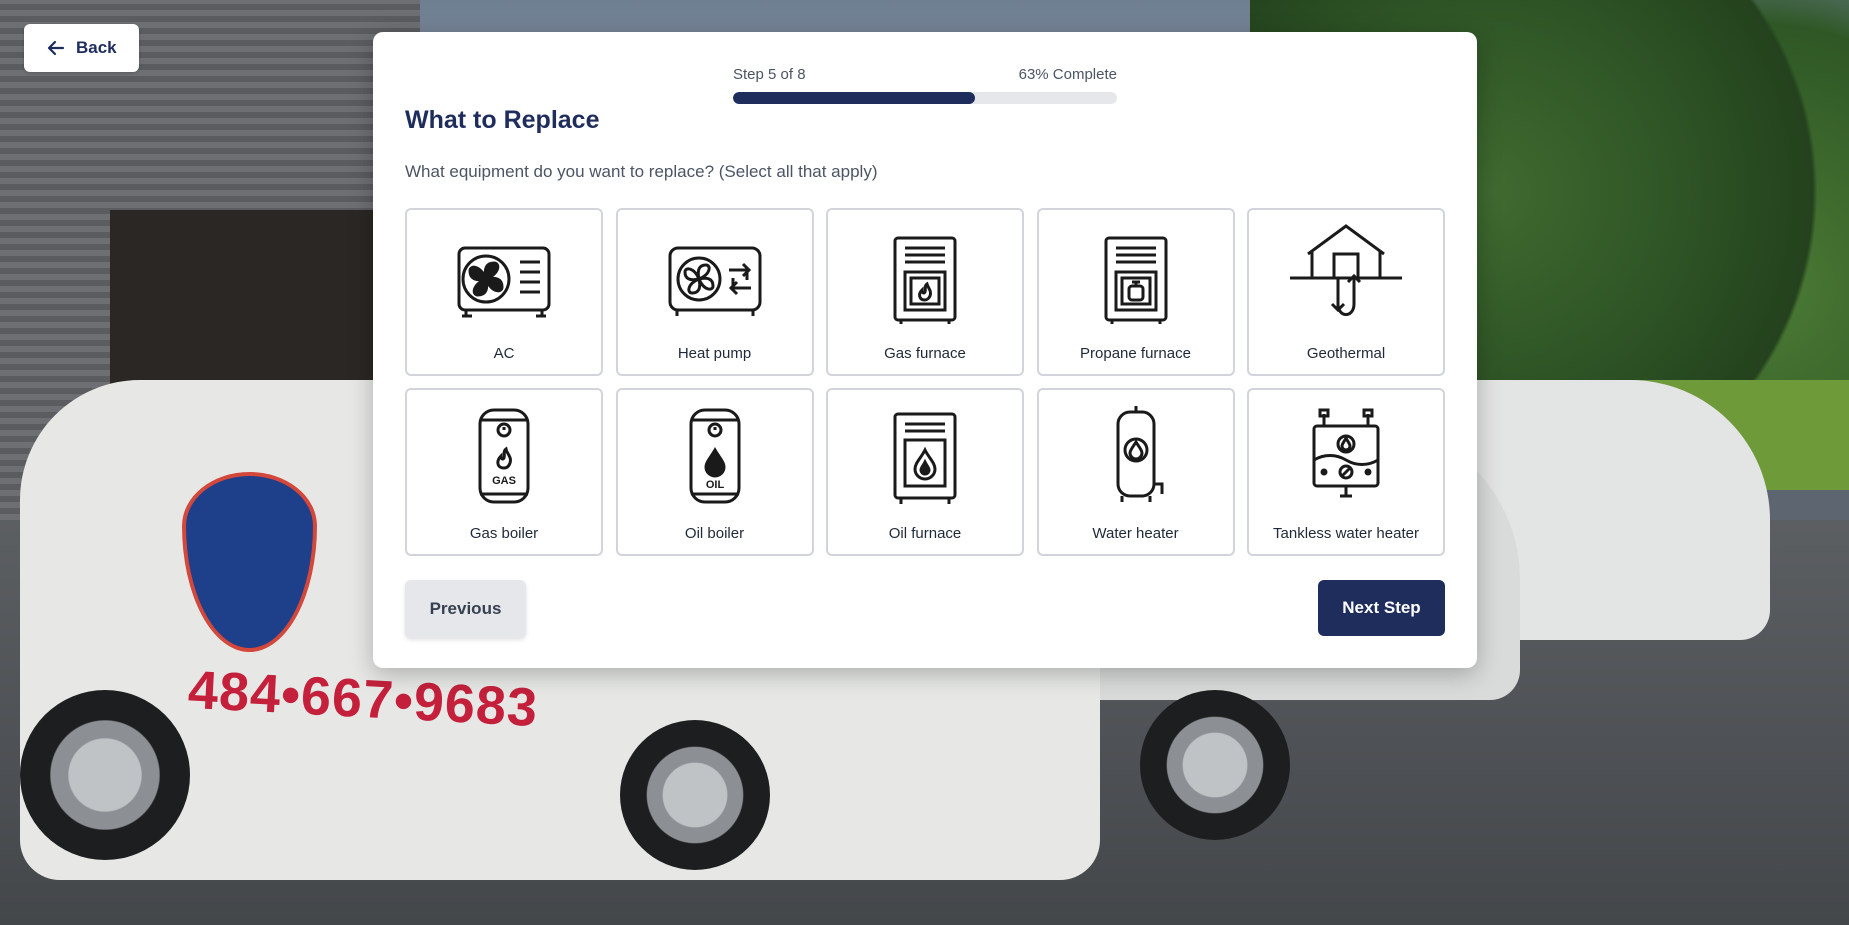  Describe the element at coordinates (1346, 353) in the screenshot. I see `option-label: Geothermal` at that location.